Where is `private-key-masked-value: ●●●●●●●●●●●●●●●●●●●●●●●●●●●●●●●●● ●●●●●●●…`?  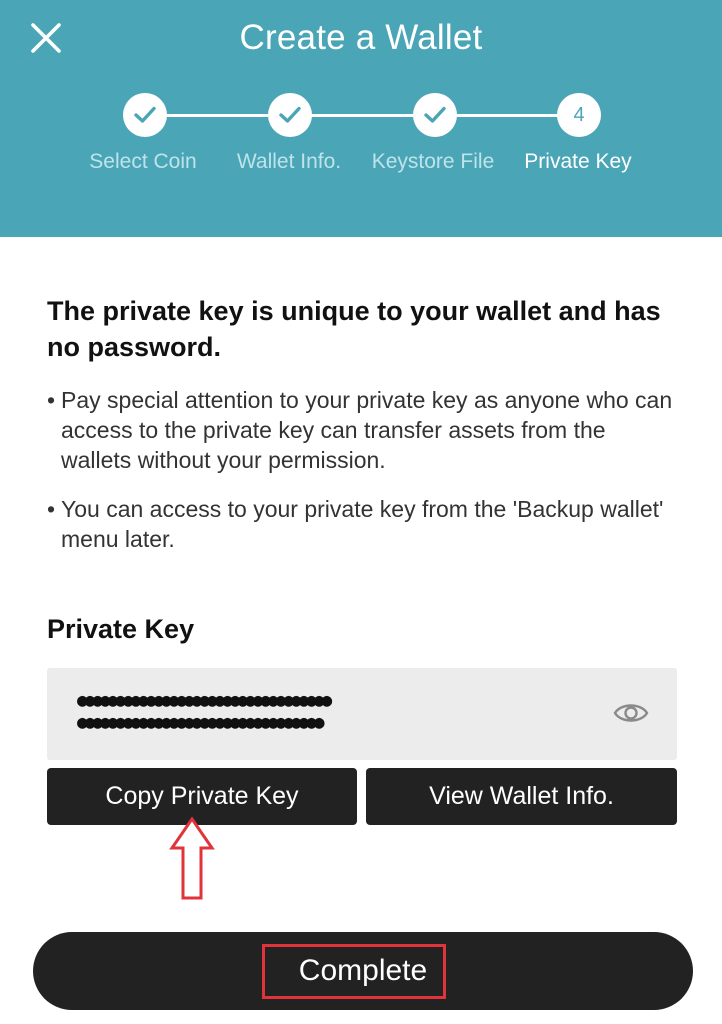
private-key-masked-value: ●●●●●●●●●●●●●●●●●●●●●●●●●●●●●●●●● ●●●●●●●… is located at coordinates (327, 712).